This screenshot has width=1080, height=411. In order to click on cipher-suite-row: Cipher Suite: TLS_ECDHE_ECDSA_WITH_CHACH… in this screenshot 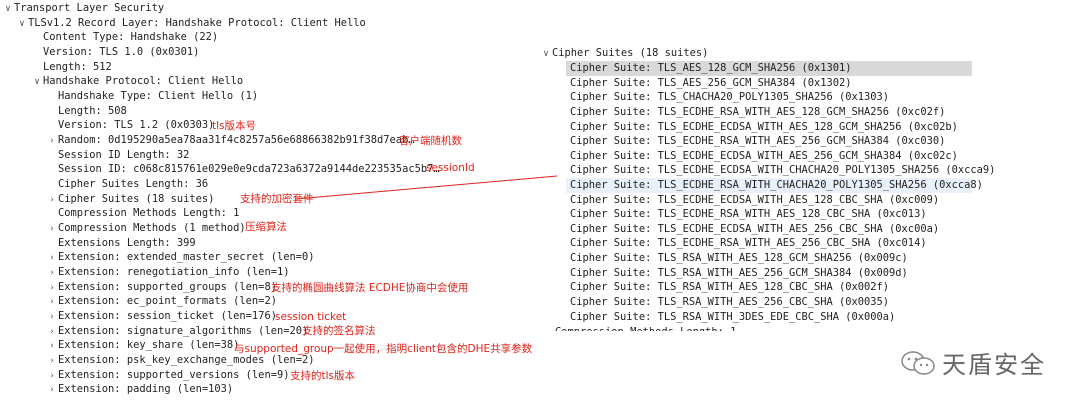, I will do `click(782, 170)`.